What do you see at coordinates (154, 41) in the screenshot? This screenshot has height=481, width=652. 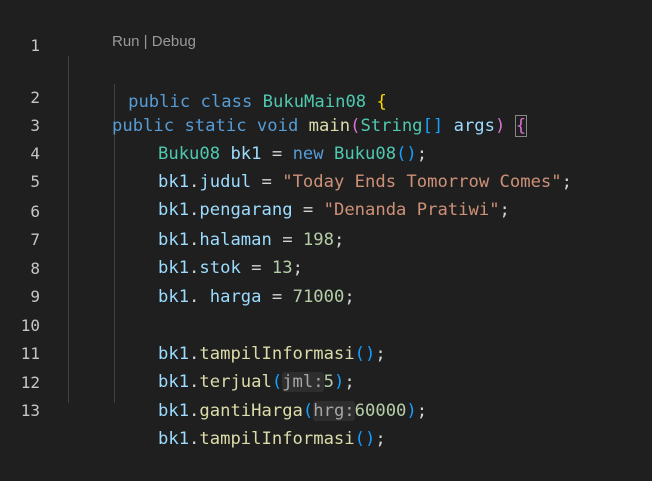 I see `codelens-run-debug: Run | Debug` at bounding box center [154, 41].